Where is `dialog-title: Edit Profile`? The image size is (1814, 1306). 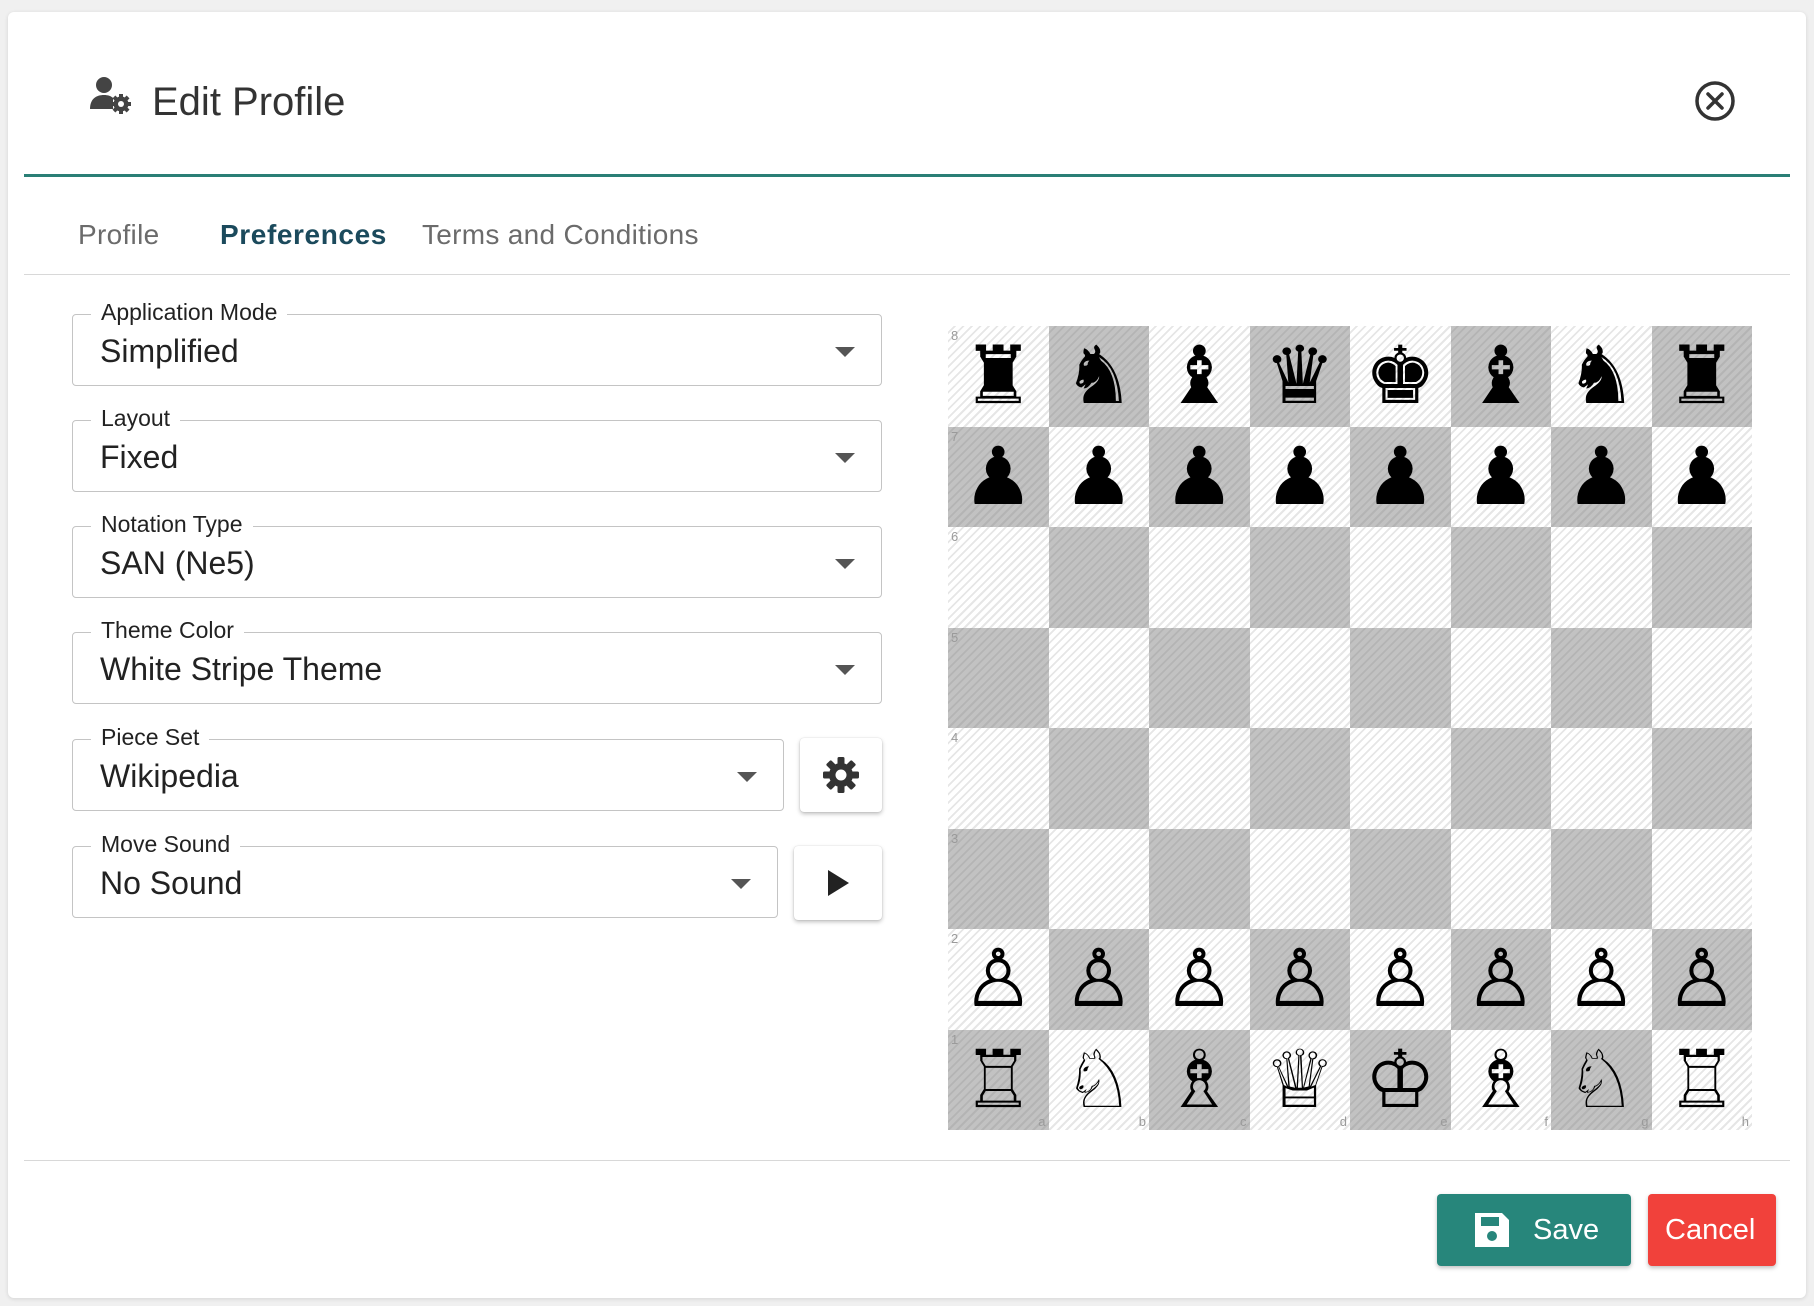
dialog-title: Edit Profile is located at coordinates (249, 102).